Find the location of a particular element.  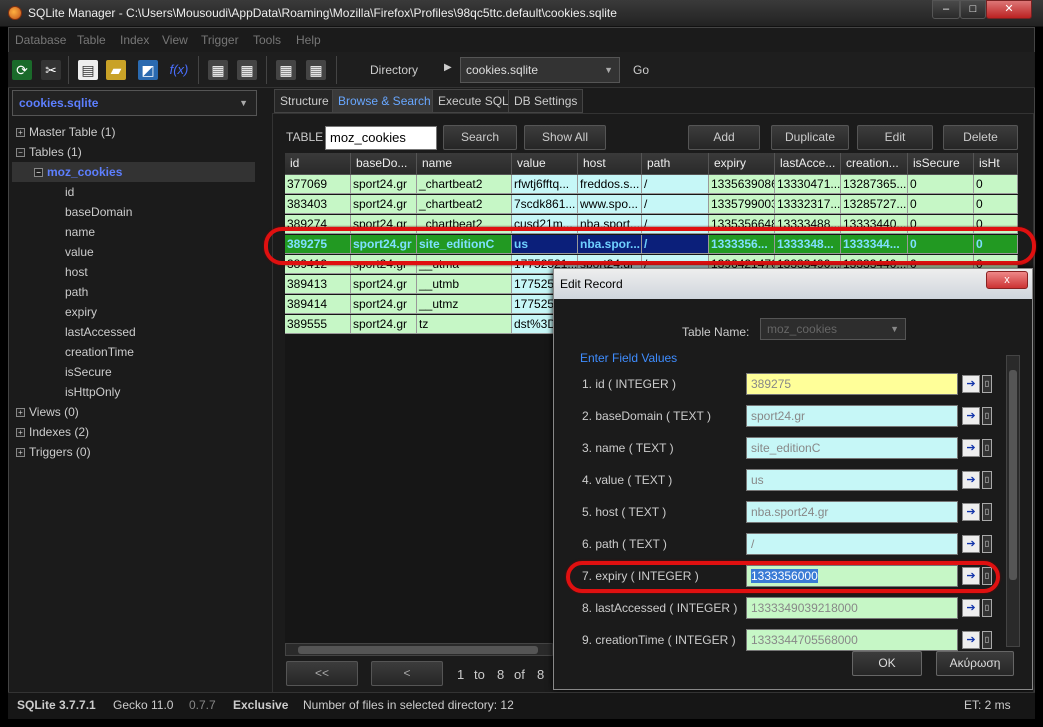

field-input: sport24.gr is located at coordinates (852, 416).